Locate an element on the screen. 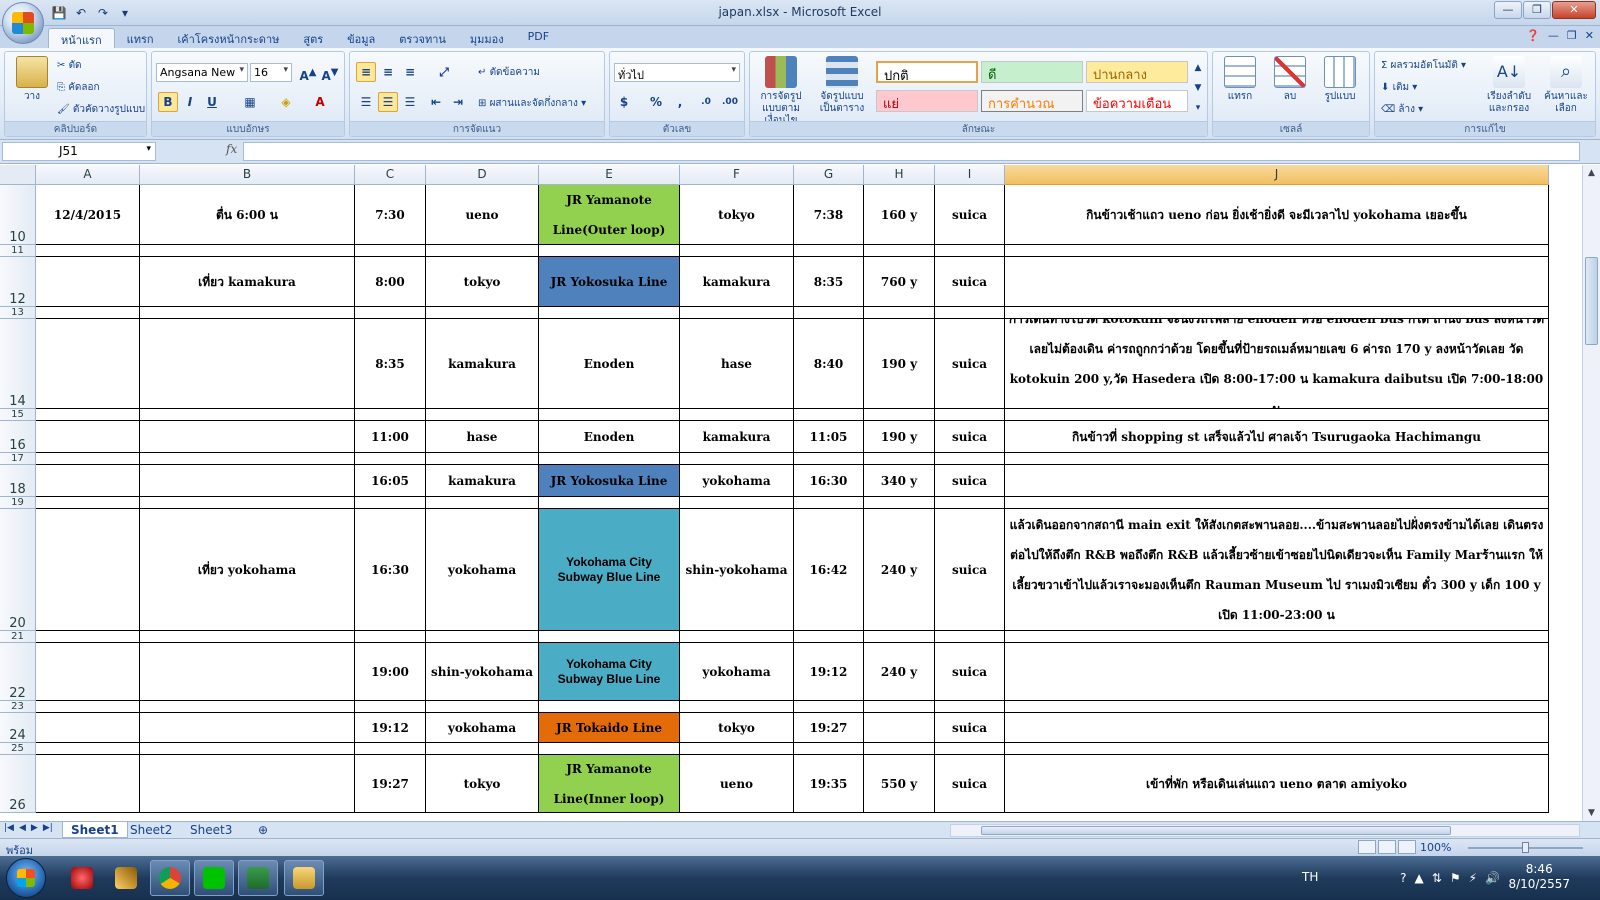 This screenshot has height=900, width=1600. style-calculation: การคำนวณ is located at coordinates (1032, 101).